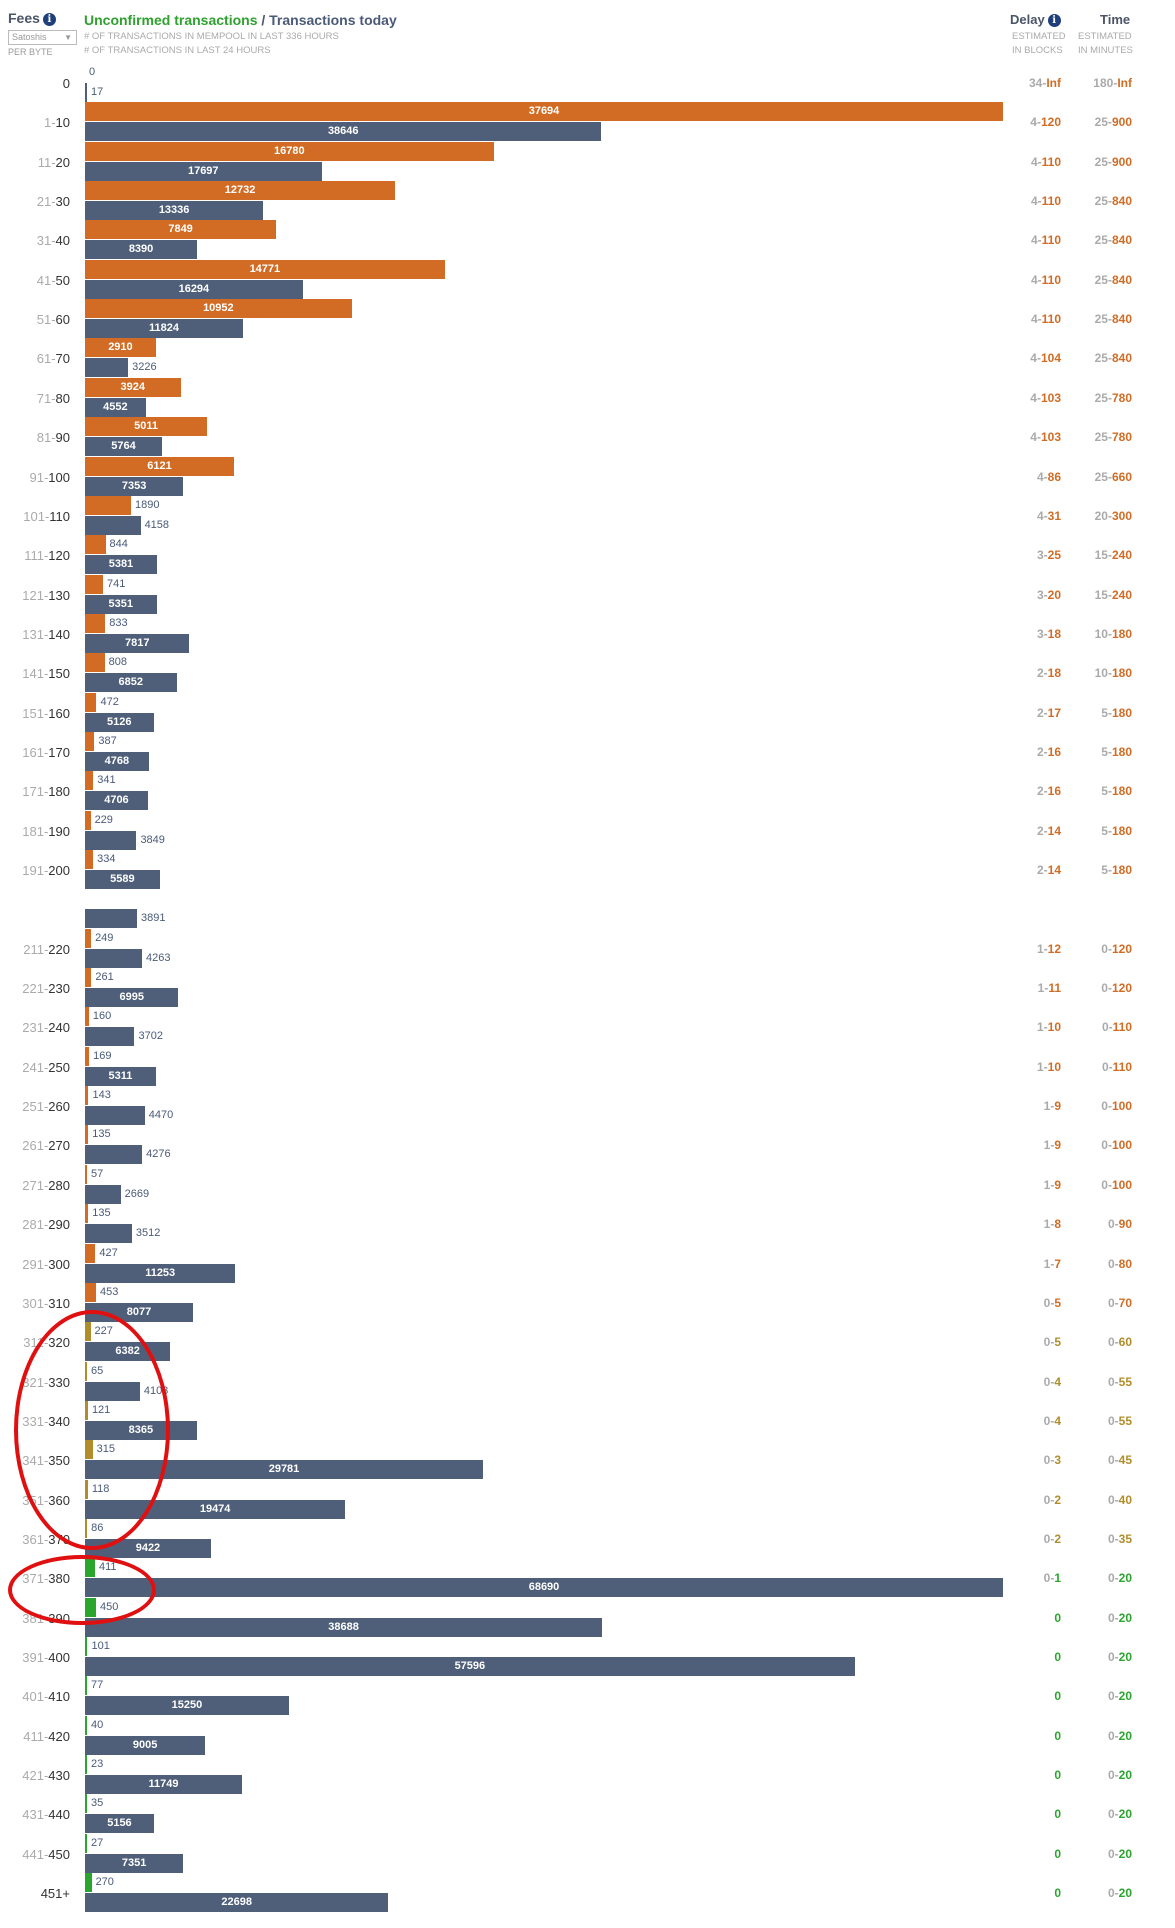  What do you see at coordinates (160, 1272) in the screenshot?
I see `today-bar-value: 11253` at bounding box center [160, 1272].